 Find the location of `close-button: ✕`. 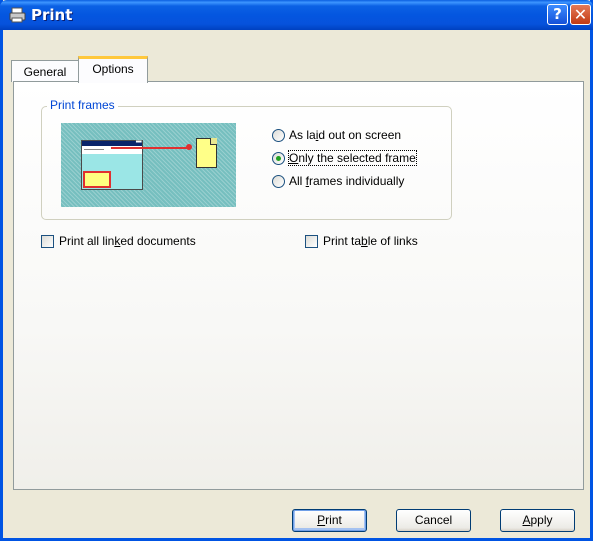

close-button: ✕ is located at coordinates (580, 14).